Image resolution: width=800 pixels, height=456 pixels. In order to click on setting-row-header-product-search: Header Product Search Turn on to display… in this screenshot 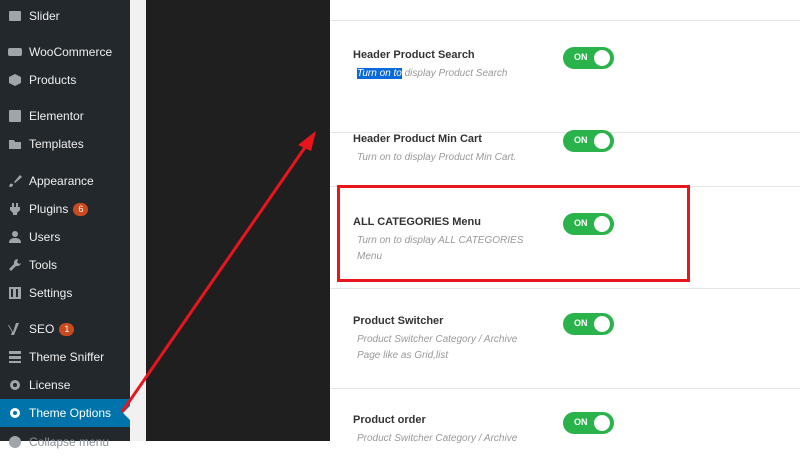, I will do `click(565, 76)`.